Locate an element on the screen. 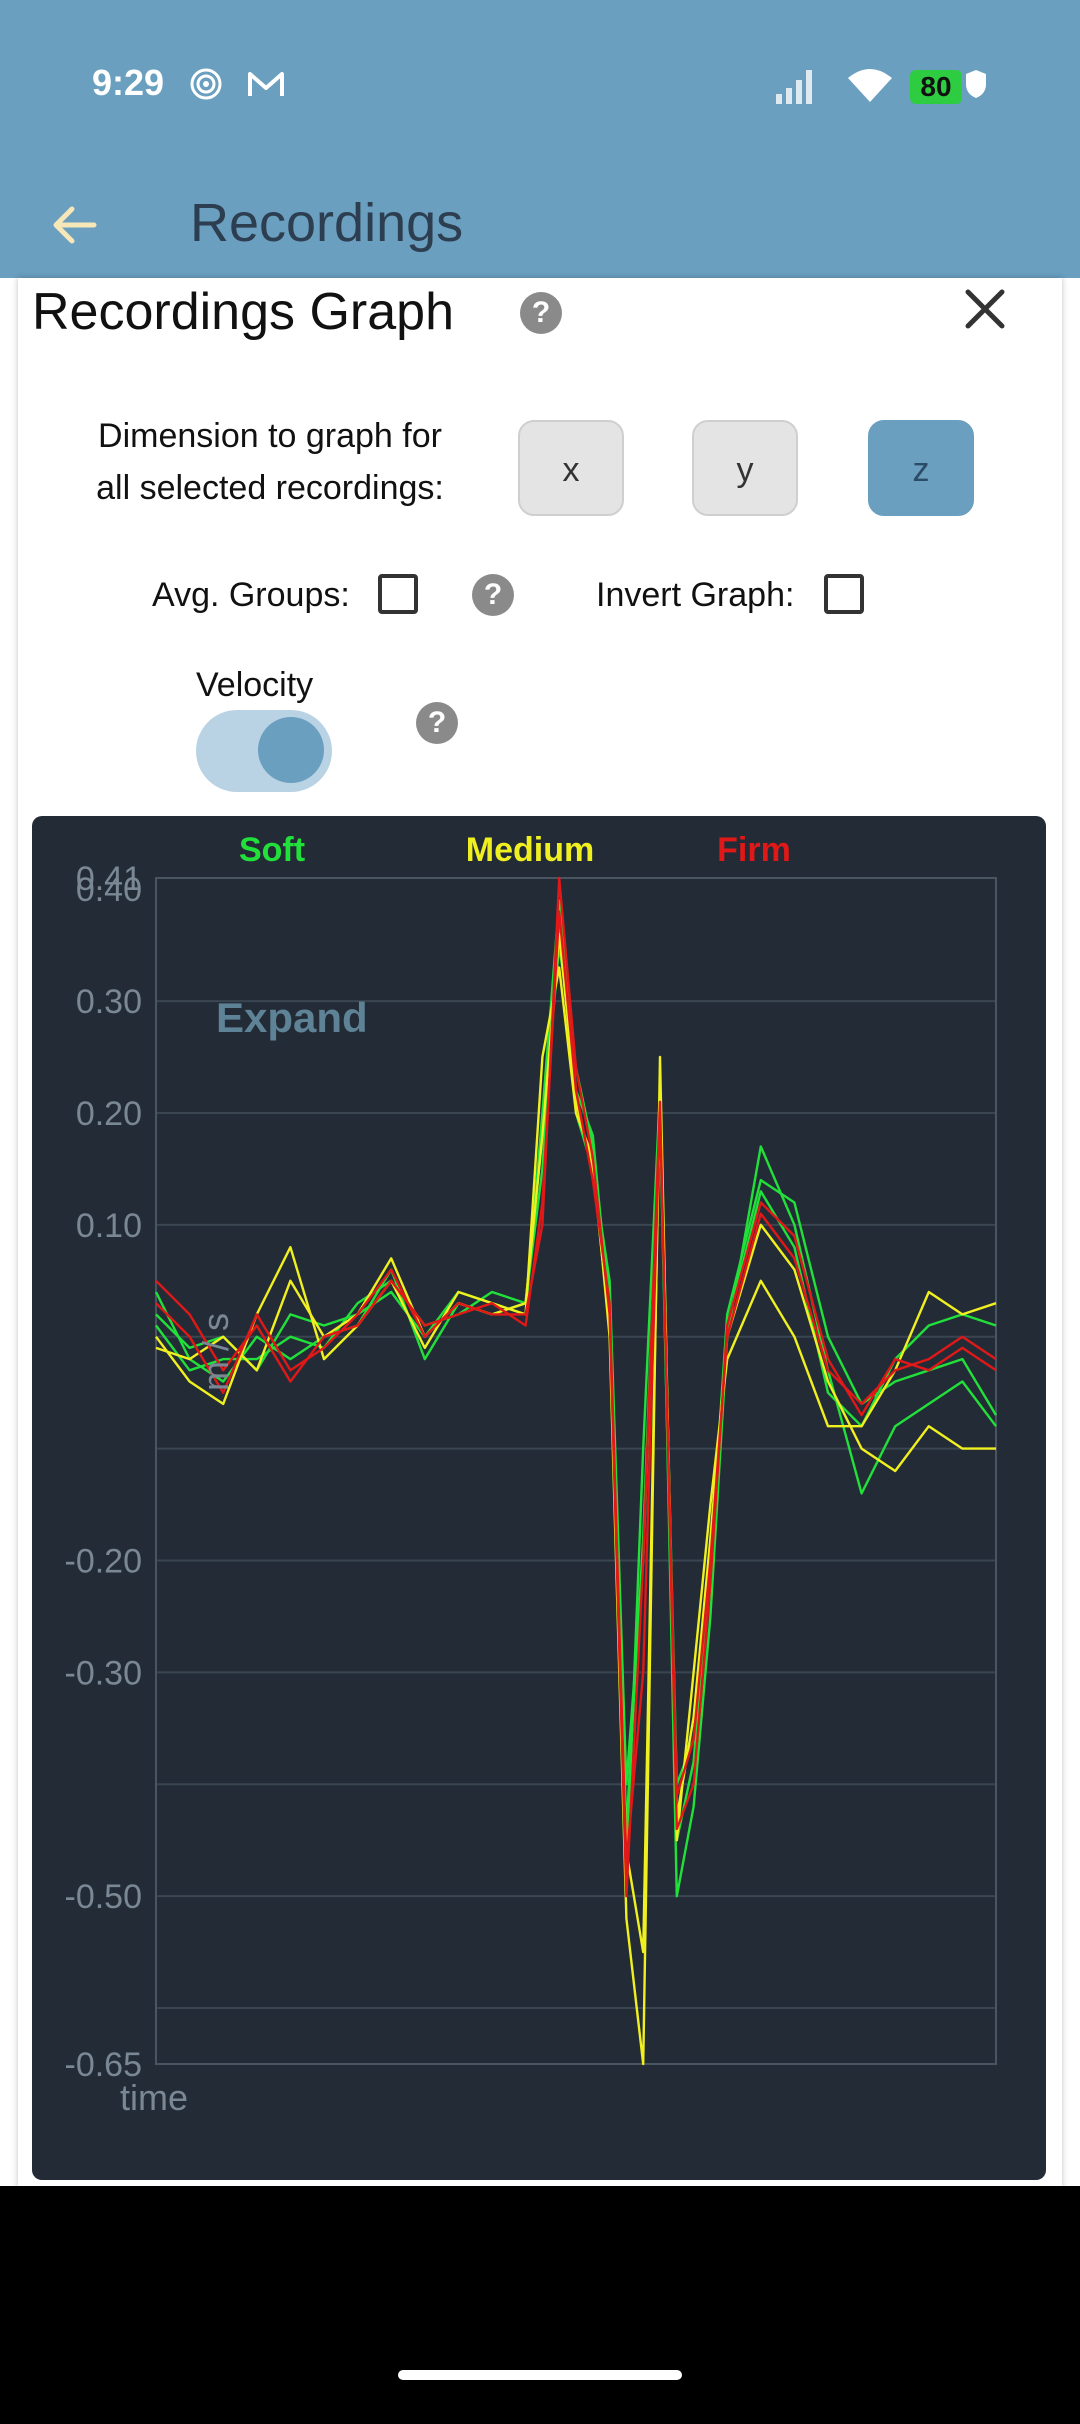 This screenshot has height=2424, width=1080. signal-icon is located at coordinates (794, 87).